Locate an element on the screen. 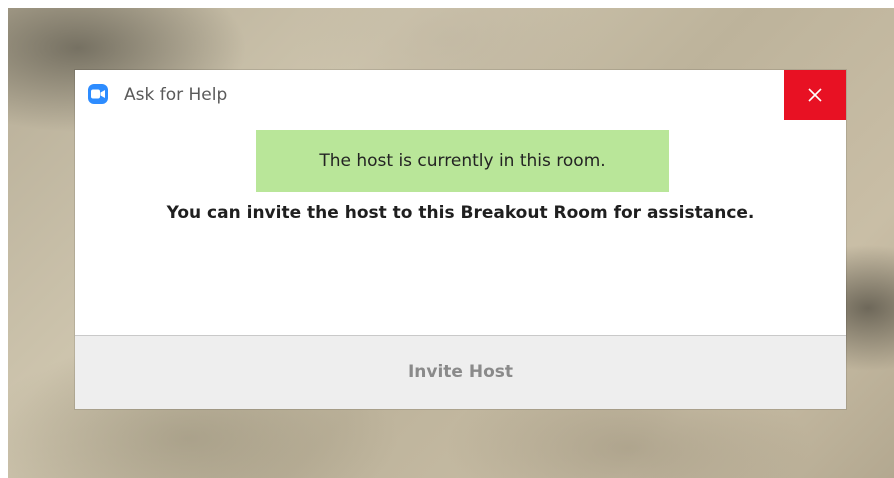 Image resolution: width=894 pixels, height=478 pixels. dialog-footer: Invite Host is located at coordinates (460, 372).